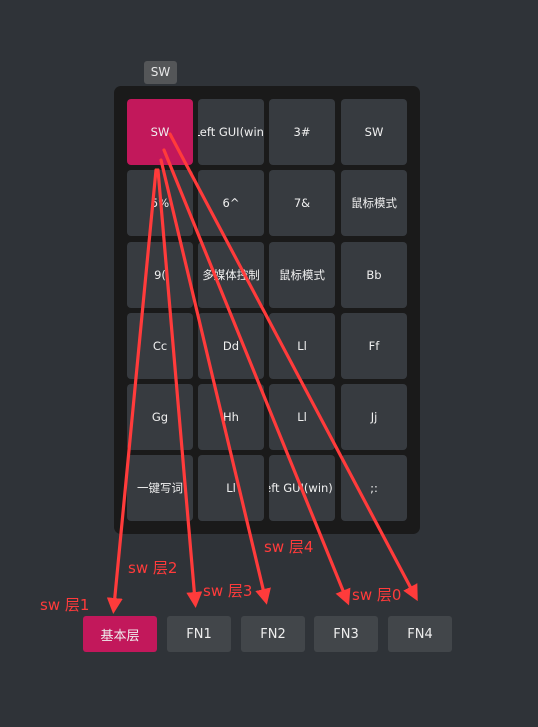  Describe the element at coordinates (120, 634) in the screenshot. I see `layer-button-base: 基本层` at that location.